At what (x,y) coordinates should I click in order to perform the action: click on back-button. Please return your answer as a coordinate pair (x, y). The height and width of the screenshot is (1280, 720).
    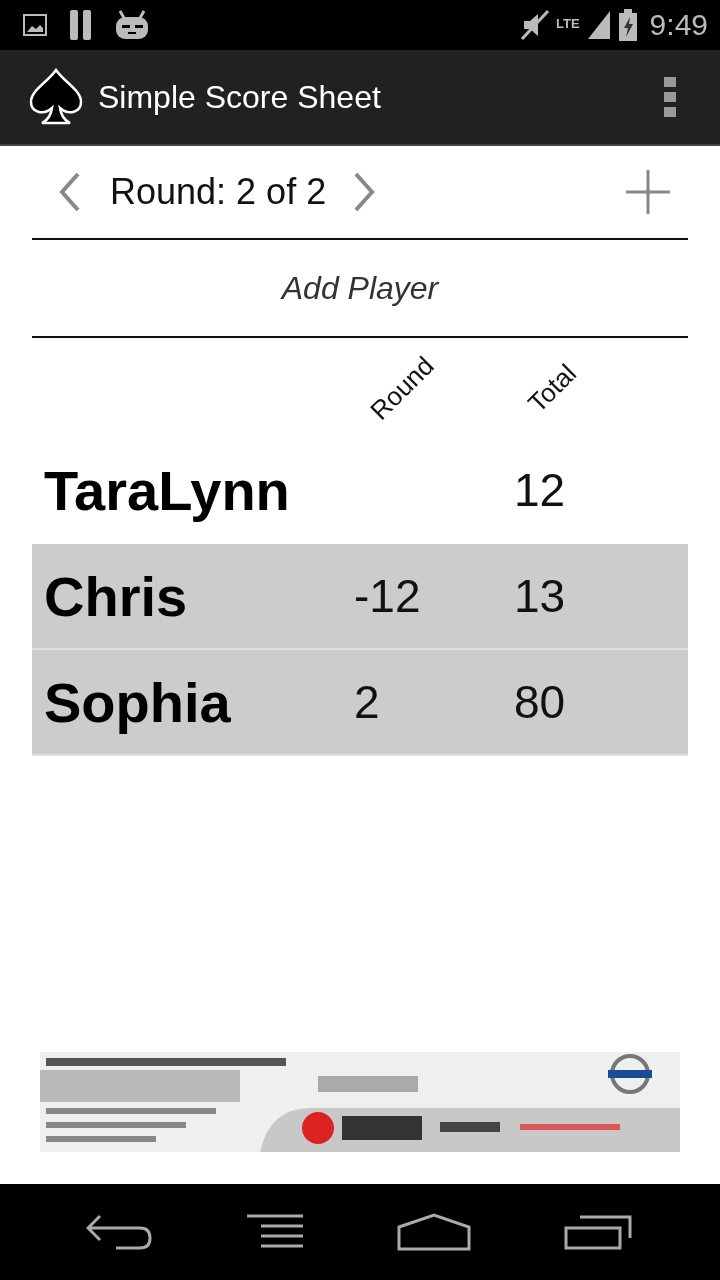
    Looking at the image, I should click on (119, 1232).